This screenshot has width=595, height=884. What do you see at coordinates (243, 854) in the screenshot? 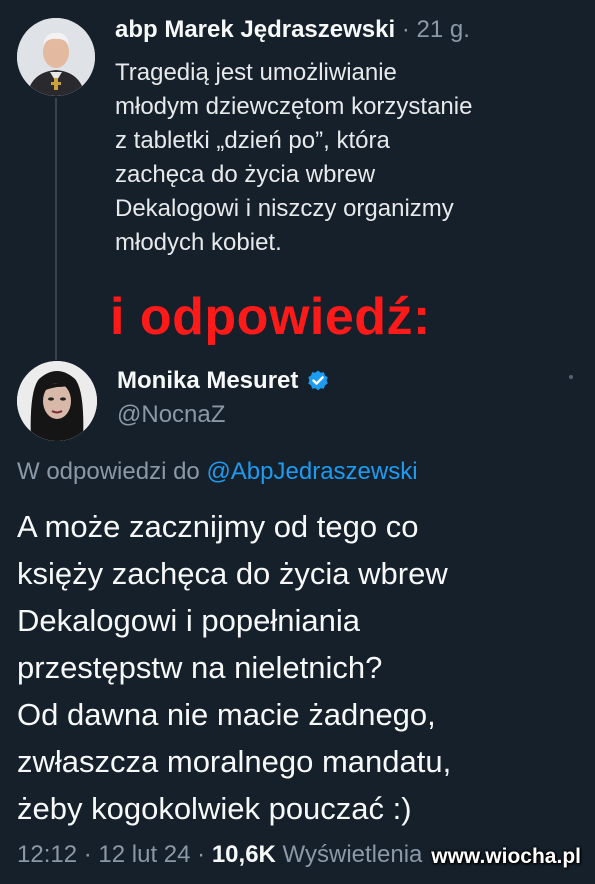
I see `views-count: 10,6K` at bounding box center [243, 854].